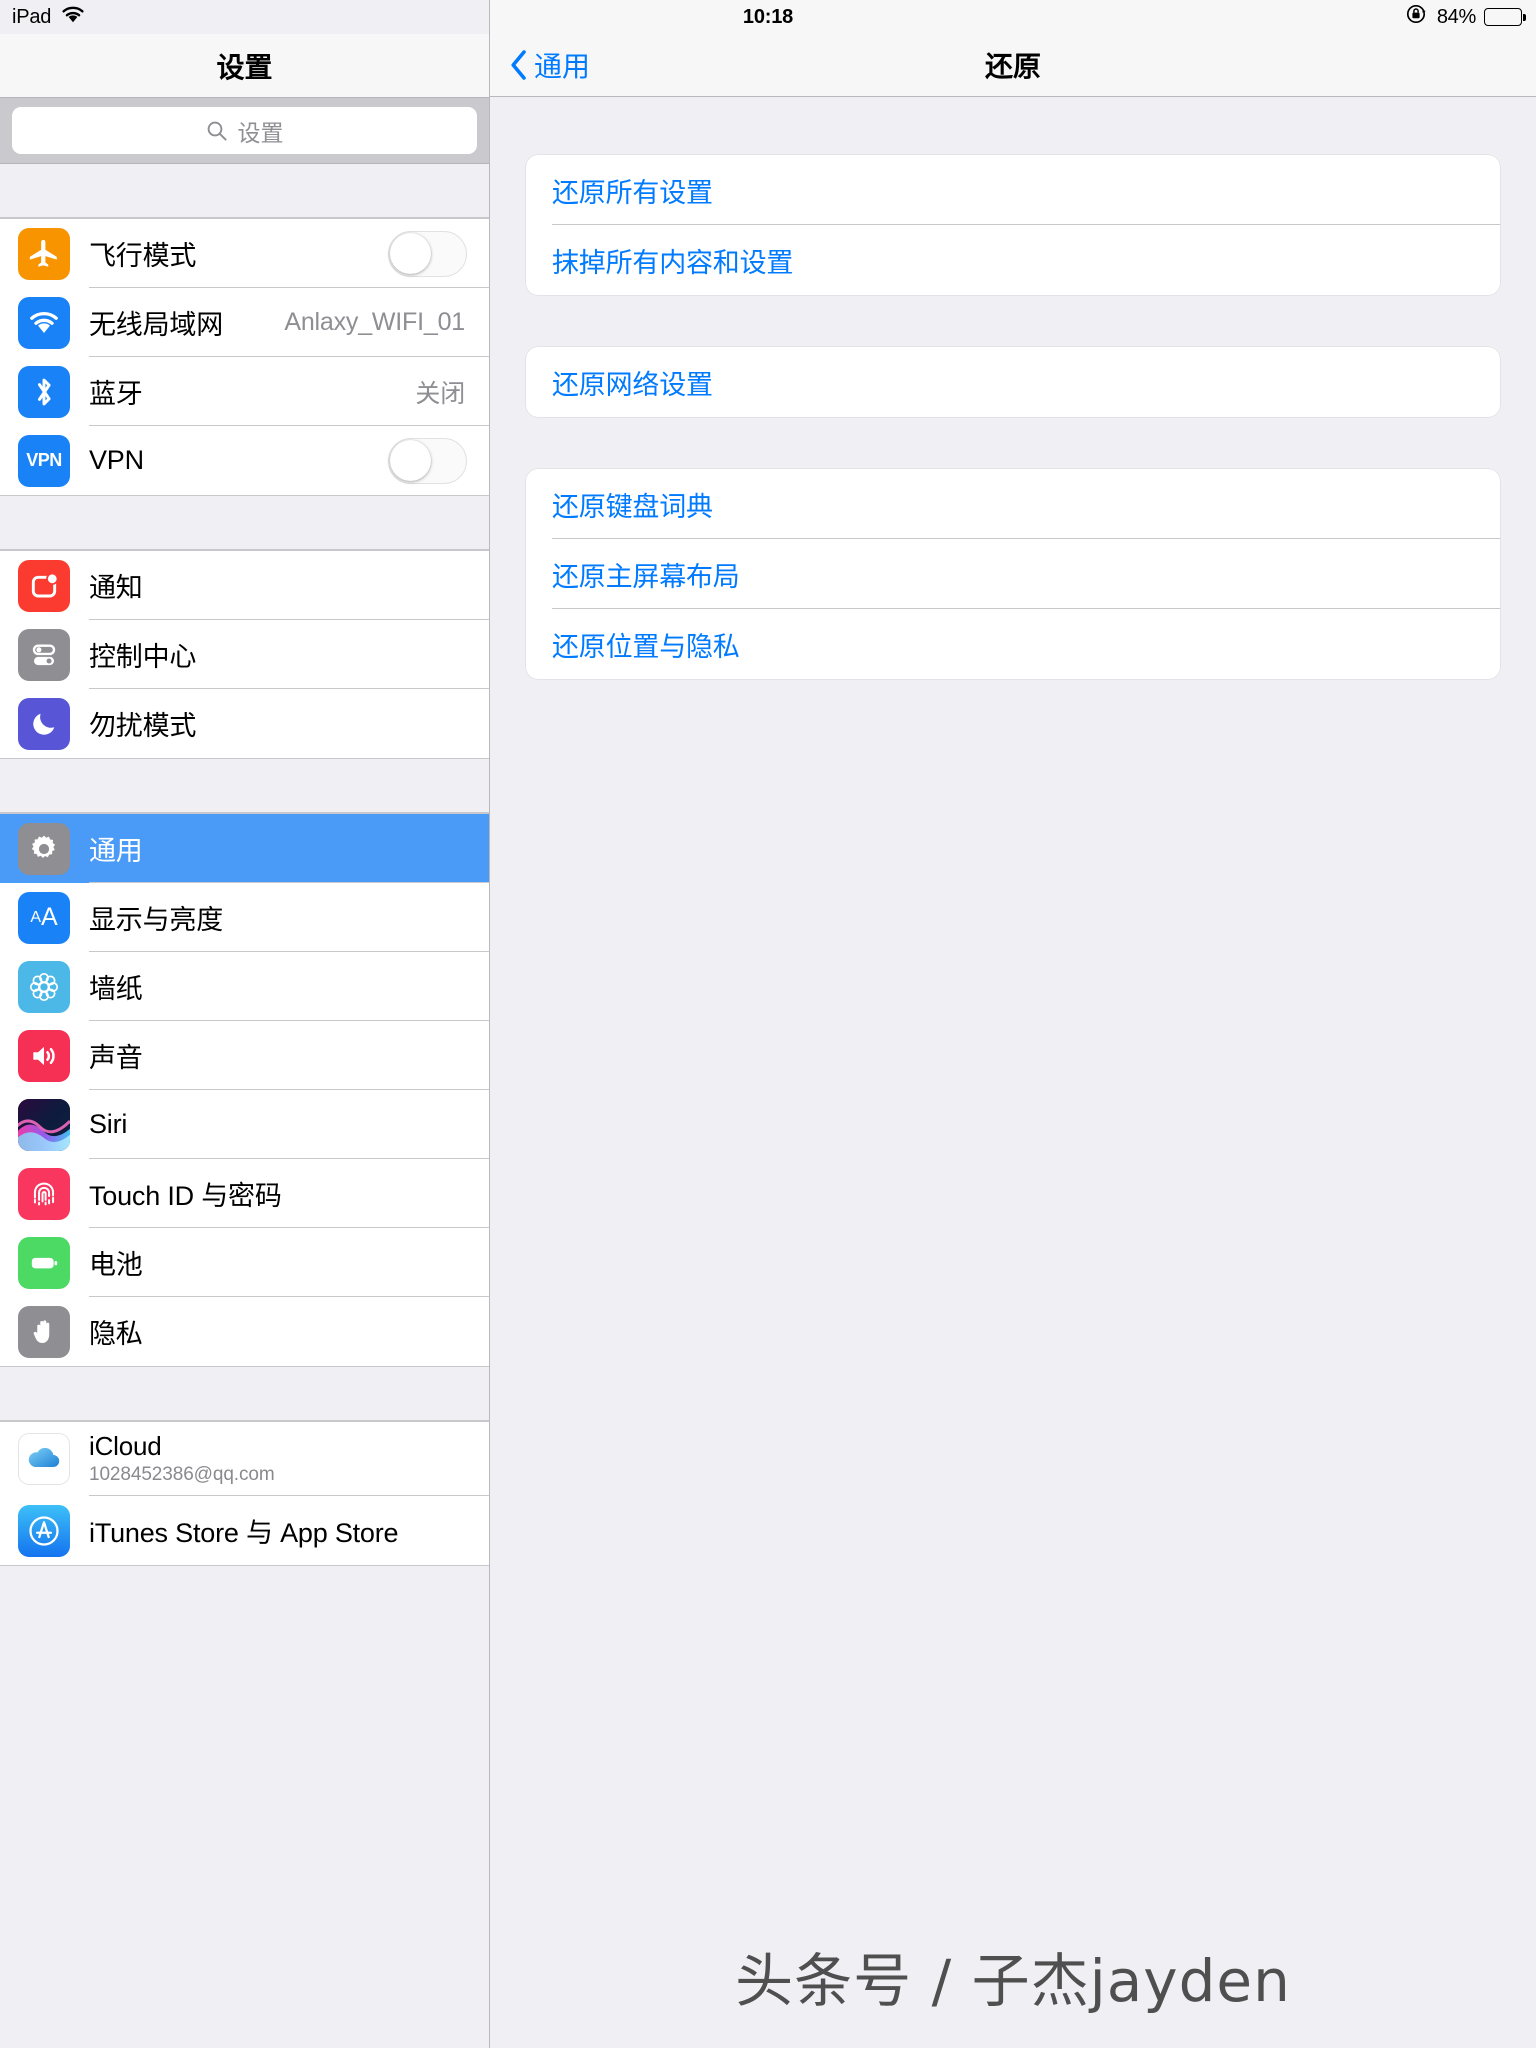  I want to click on privacy-icon, so click(44, 1331).